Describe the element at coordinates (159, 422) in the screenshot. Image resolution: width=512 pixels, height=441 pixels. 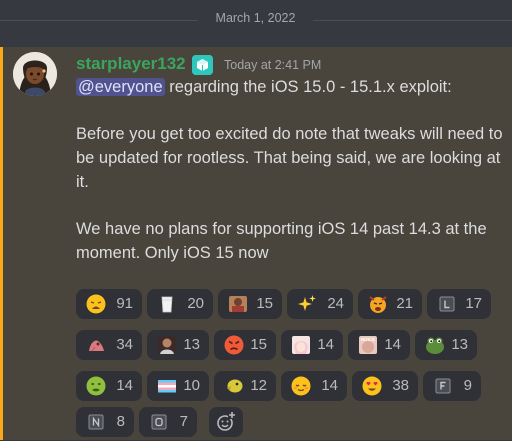
I see `letter-o-tile-icon` at that location.